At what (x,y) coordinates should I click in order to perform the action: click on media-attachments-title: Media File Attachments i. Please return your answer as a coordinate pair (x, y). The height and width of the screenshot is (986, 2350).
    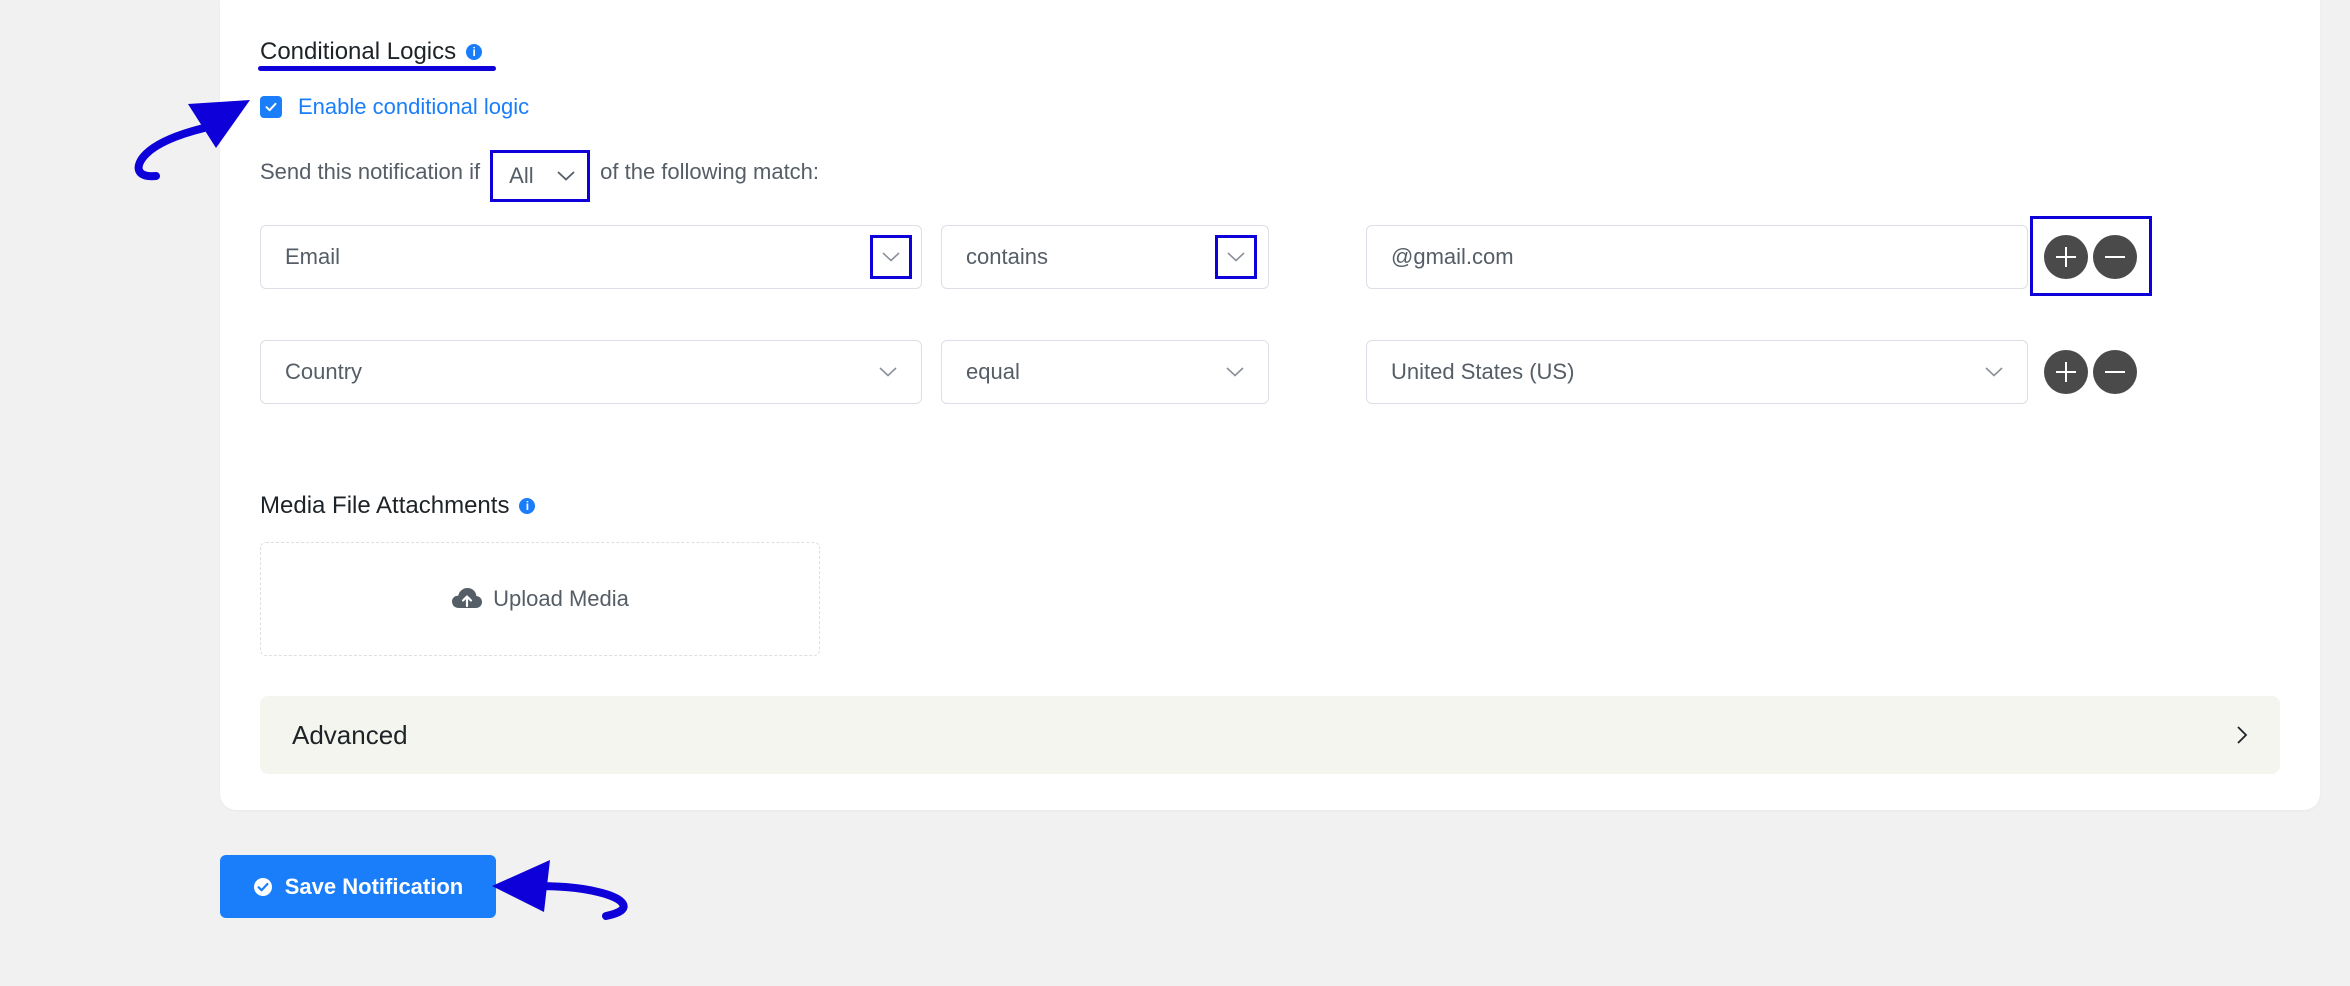
    Looking at the image, I should click on (398, 506).